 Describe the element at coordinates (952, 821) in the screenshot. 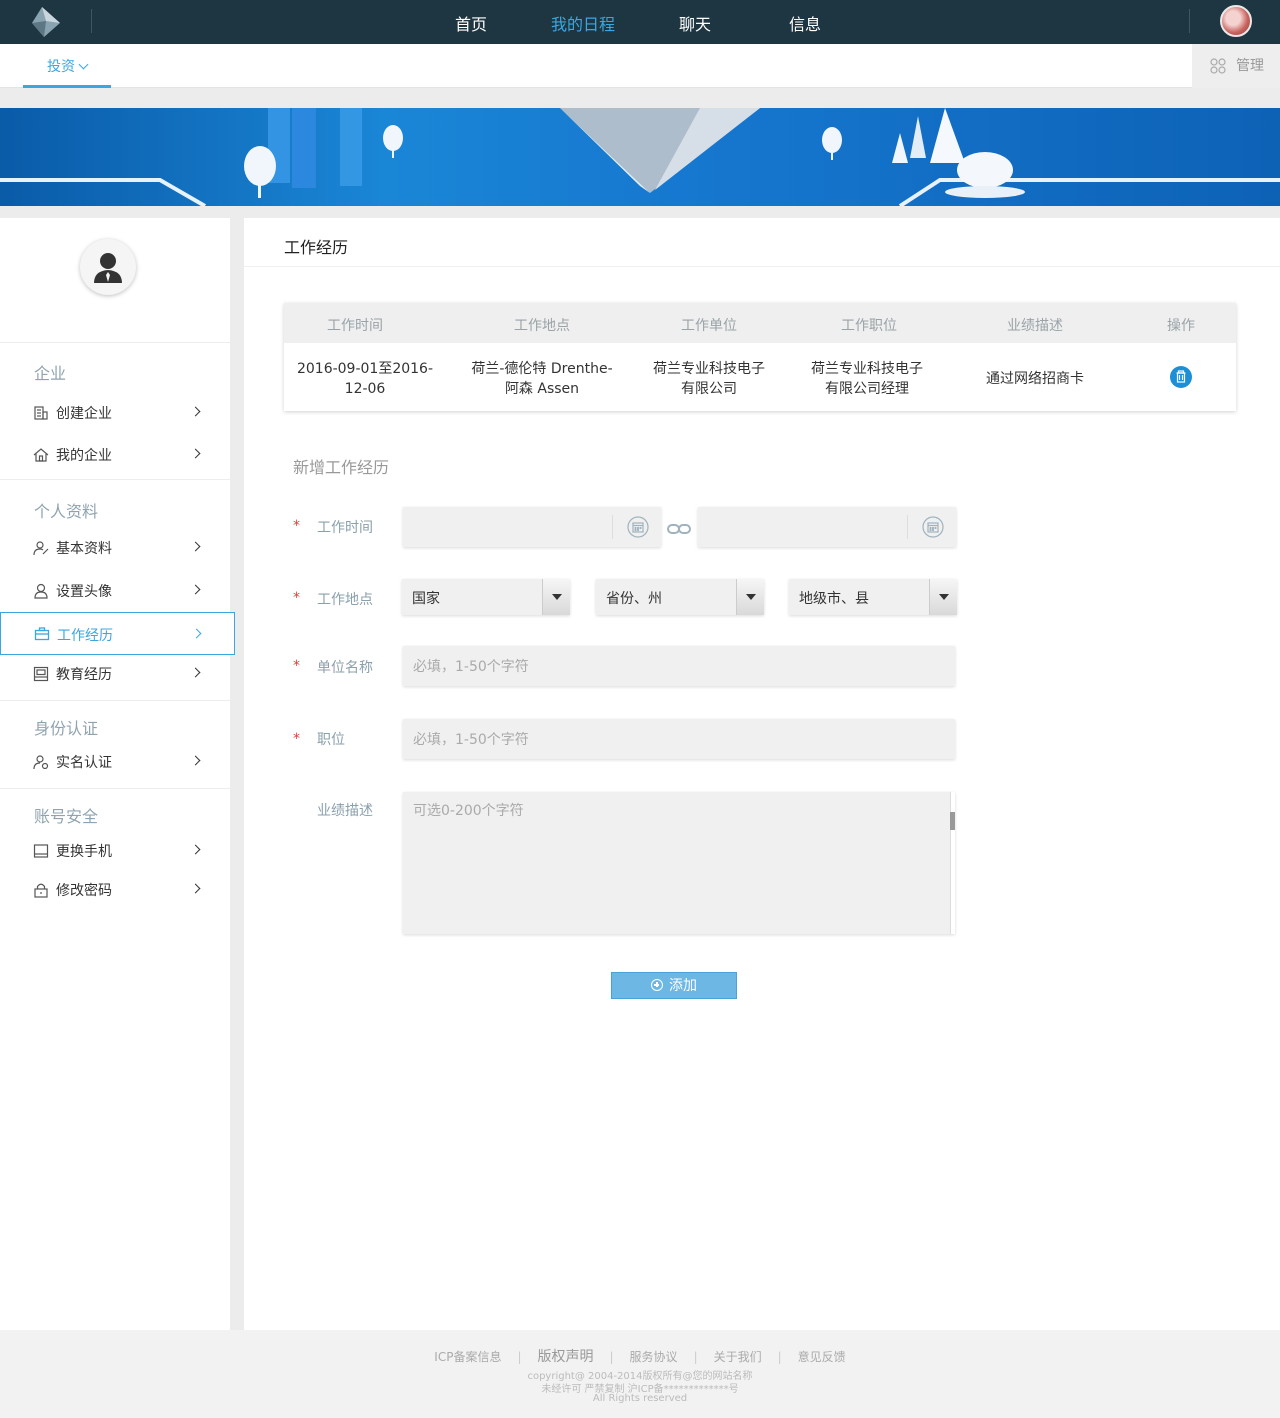

I see `scrollbar-thumb` at that location.